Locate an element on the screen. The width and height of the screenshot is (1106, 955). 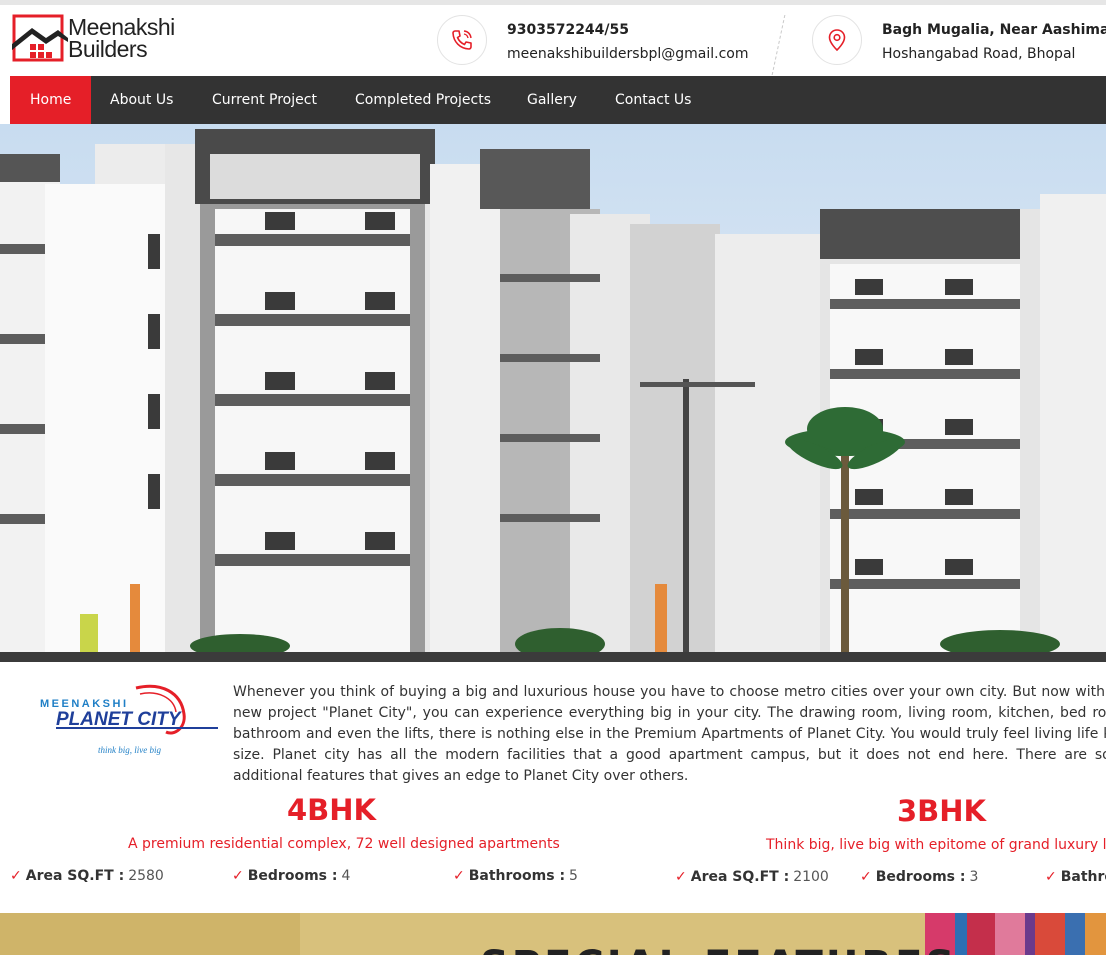
spec-area-4bhk: ✓ Area SQ.FT :2580 is located at coordinates (87, 876).